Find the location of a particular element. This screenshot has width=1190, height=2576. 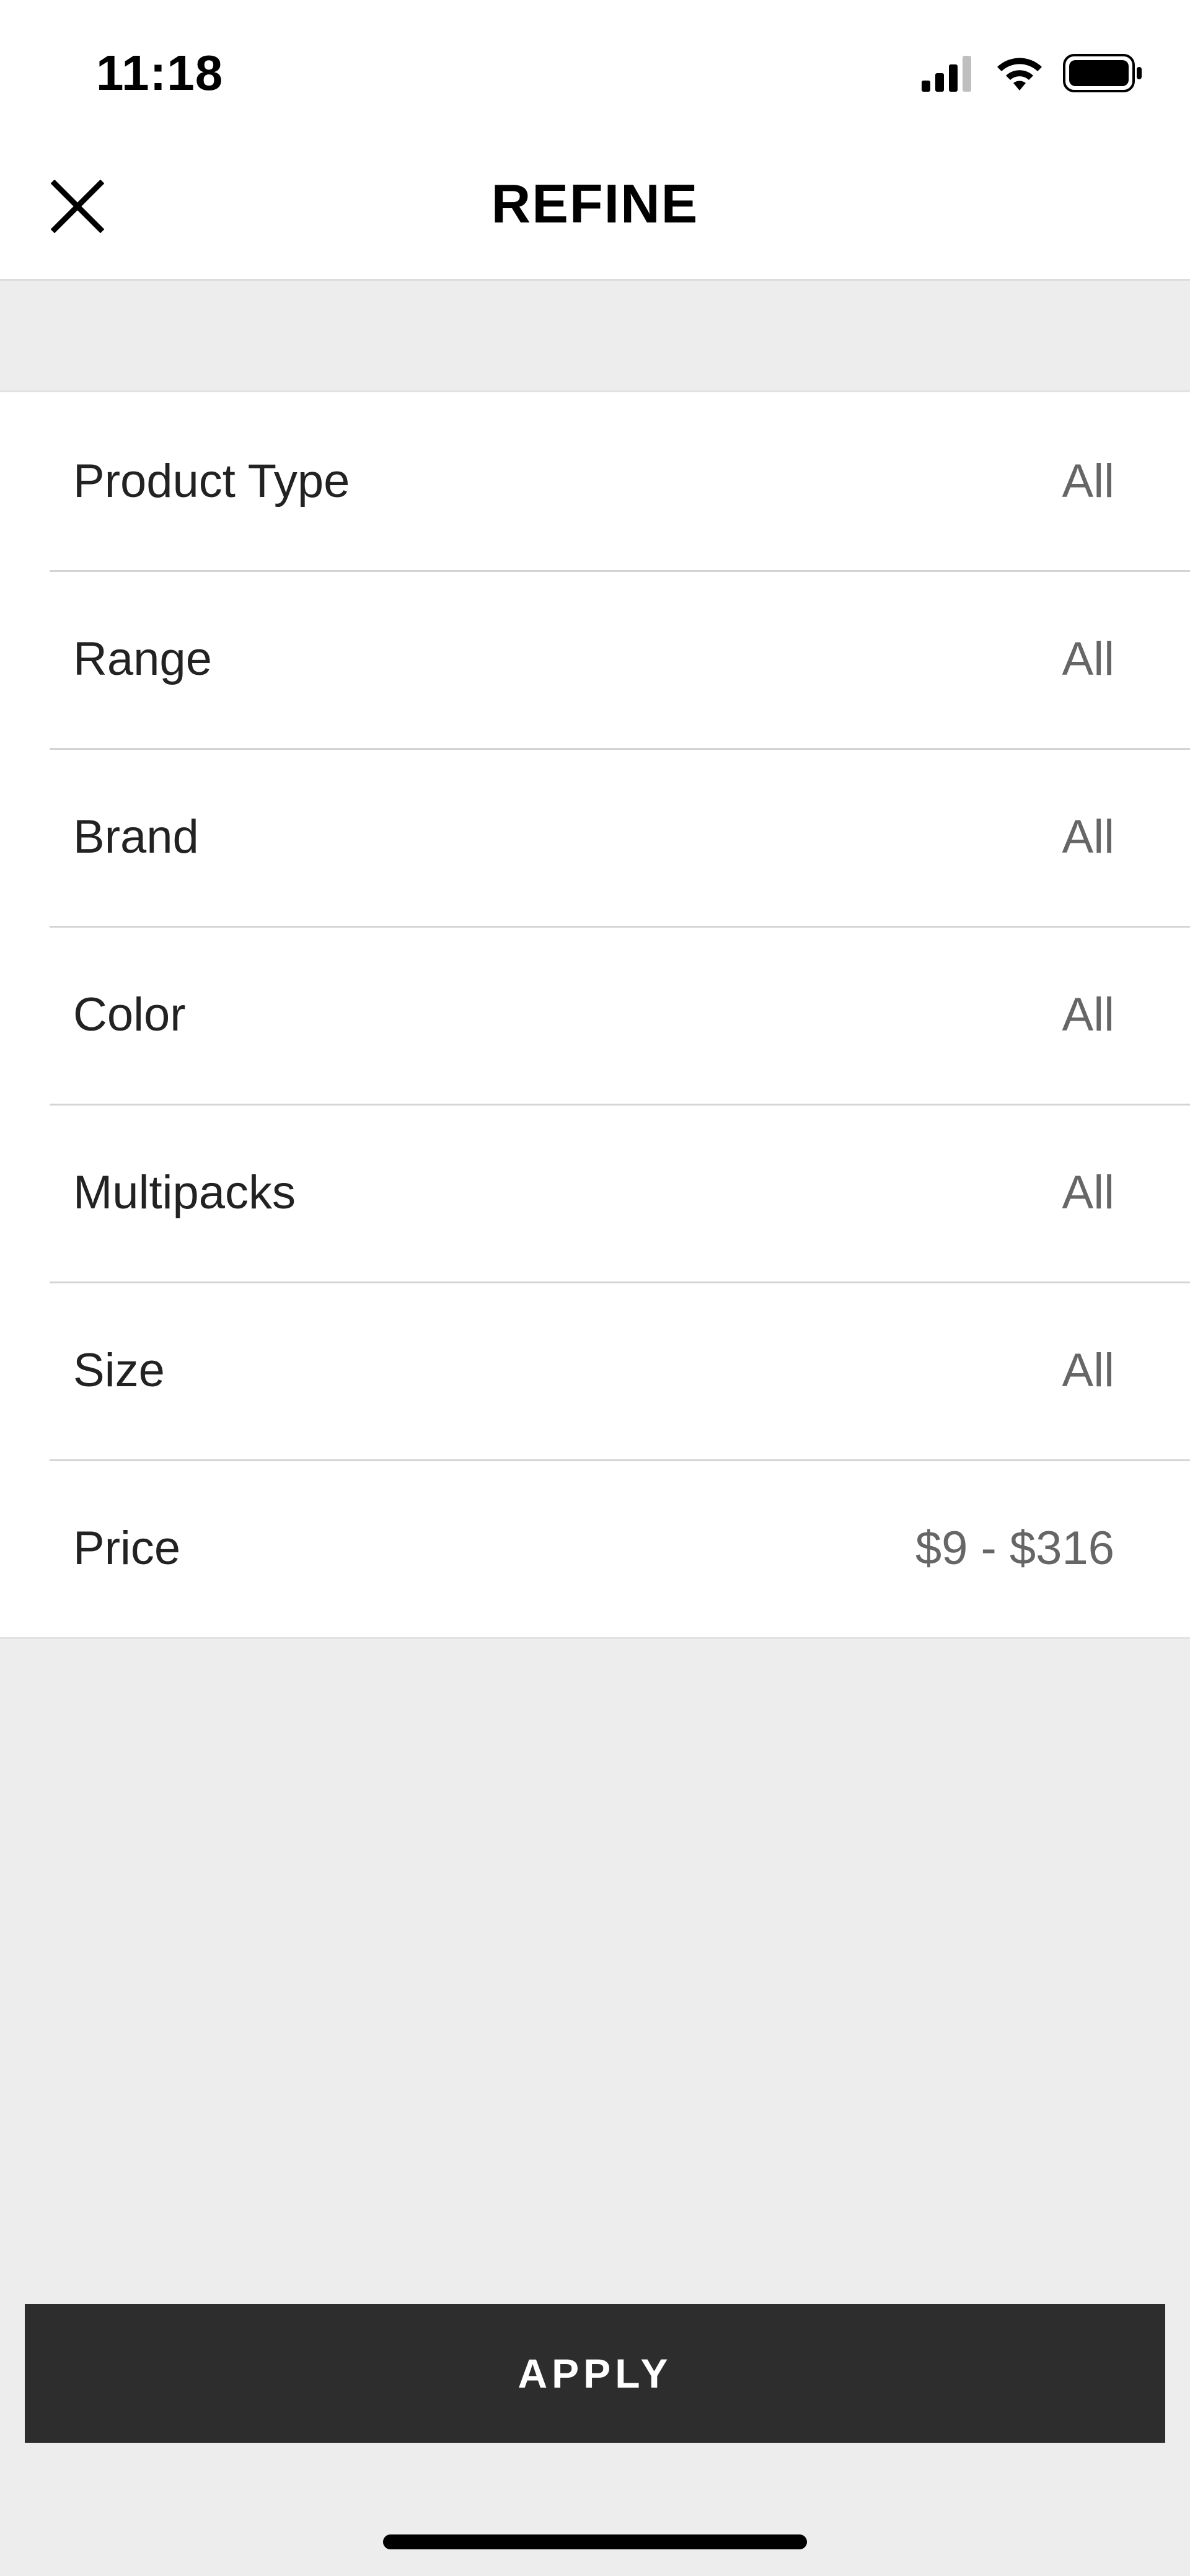

page-title: REFINE is located at coordinates (595, 203).